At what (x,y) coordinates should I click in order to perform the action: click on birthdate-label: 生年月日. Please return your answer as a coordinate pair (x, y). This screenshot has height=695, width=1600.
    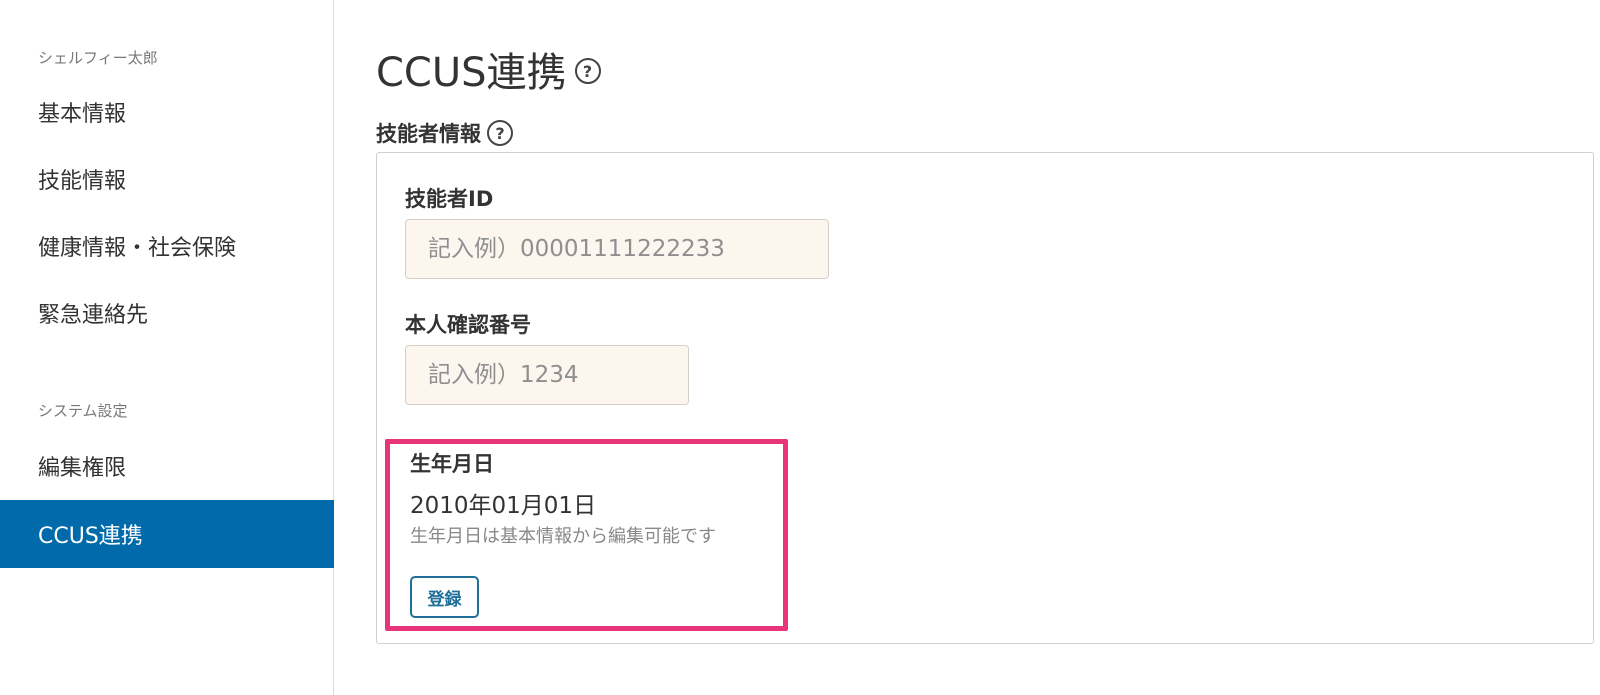
    Looking at the image, I should click on (452, 464).